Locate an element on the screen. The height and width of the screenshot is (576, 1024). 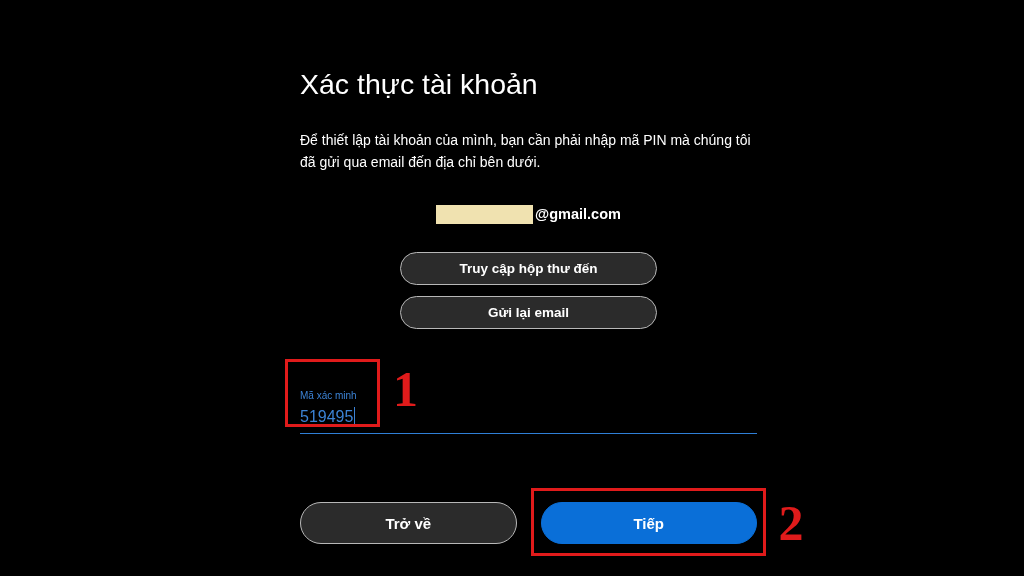
back-button: Trở về is located at coordinates (408, 523).